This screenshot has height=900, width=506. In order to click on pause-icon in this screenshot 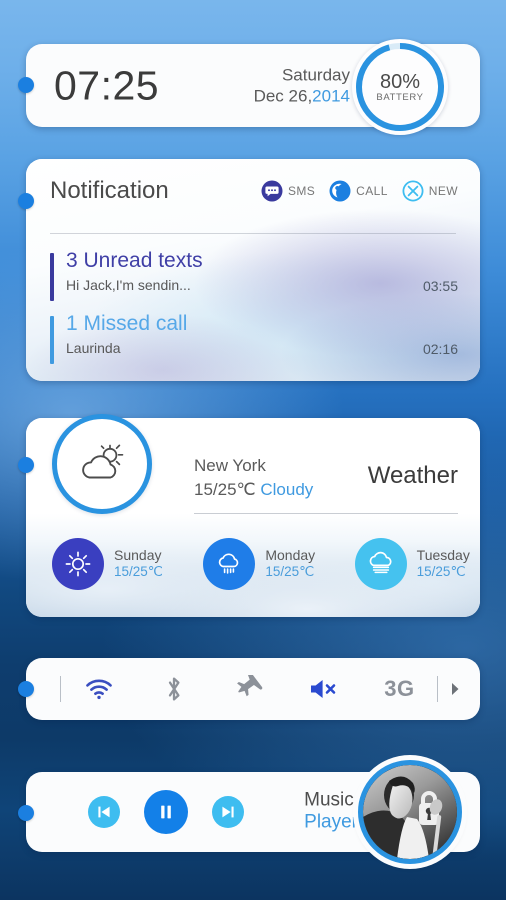, I will do `click(166, 812)`.